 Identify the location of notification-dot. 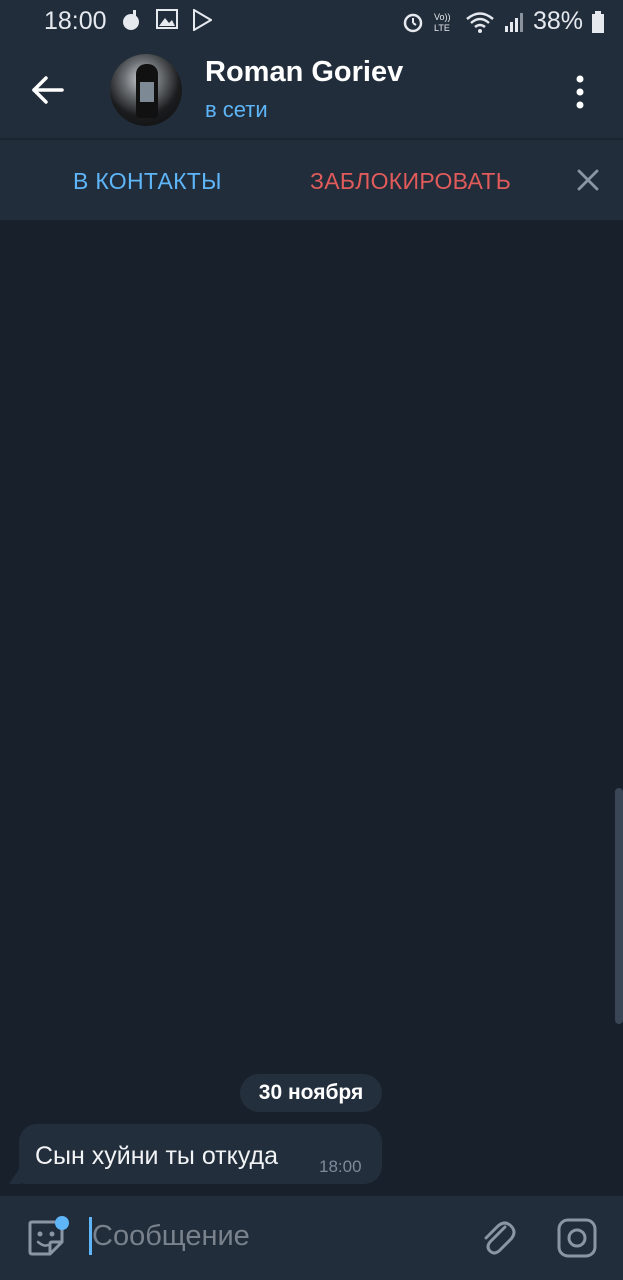
(62, 1223).